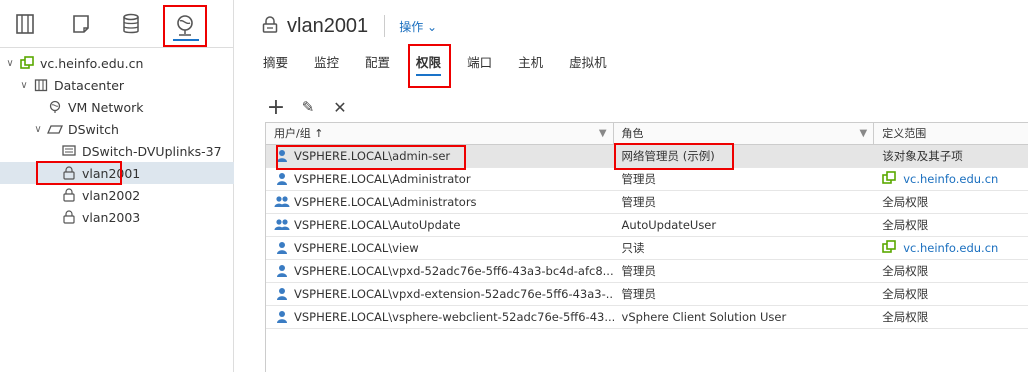  I want to click on selection-highlight-box, so click(79, 173).